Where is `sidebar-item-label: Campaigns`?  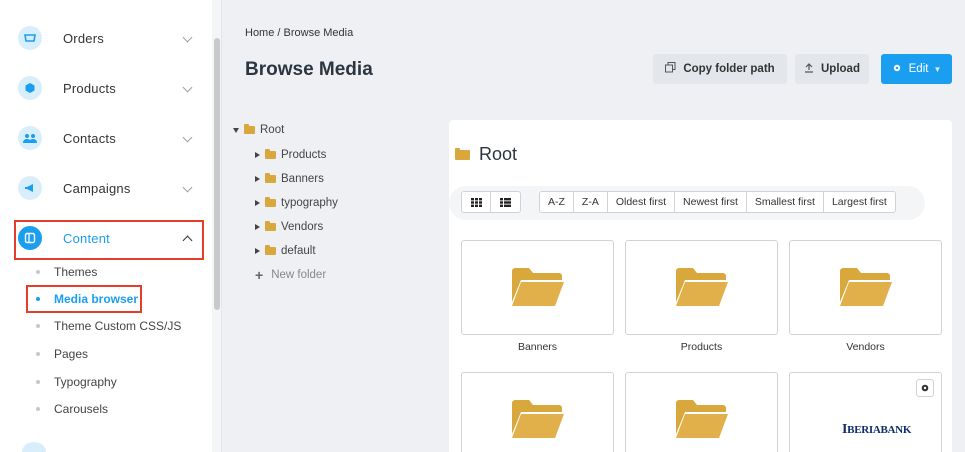 sidebar-item-label: Campaigns is located at coordinates (97, 188).